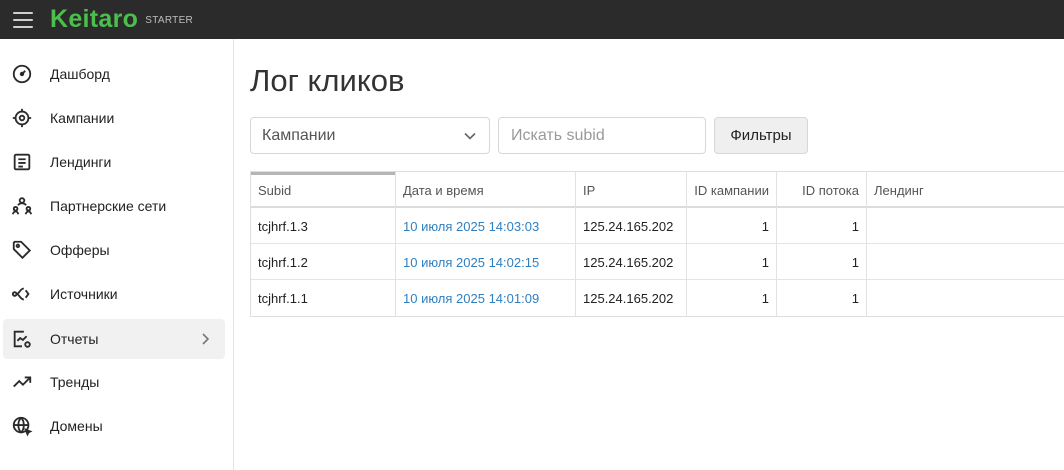 The height and width of the screenshot is (470, 1064). I want to click on sidebar-item-sources: Источники, so click(114, 294).